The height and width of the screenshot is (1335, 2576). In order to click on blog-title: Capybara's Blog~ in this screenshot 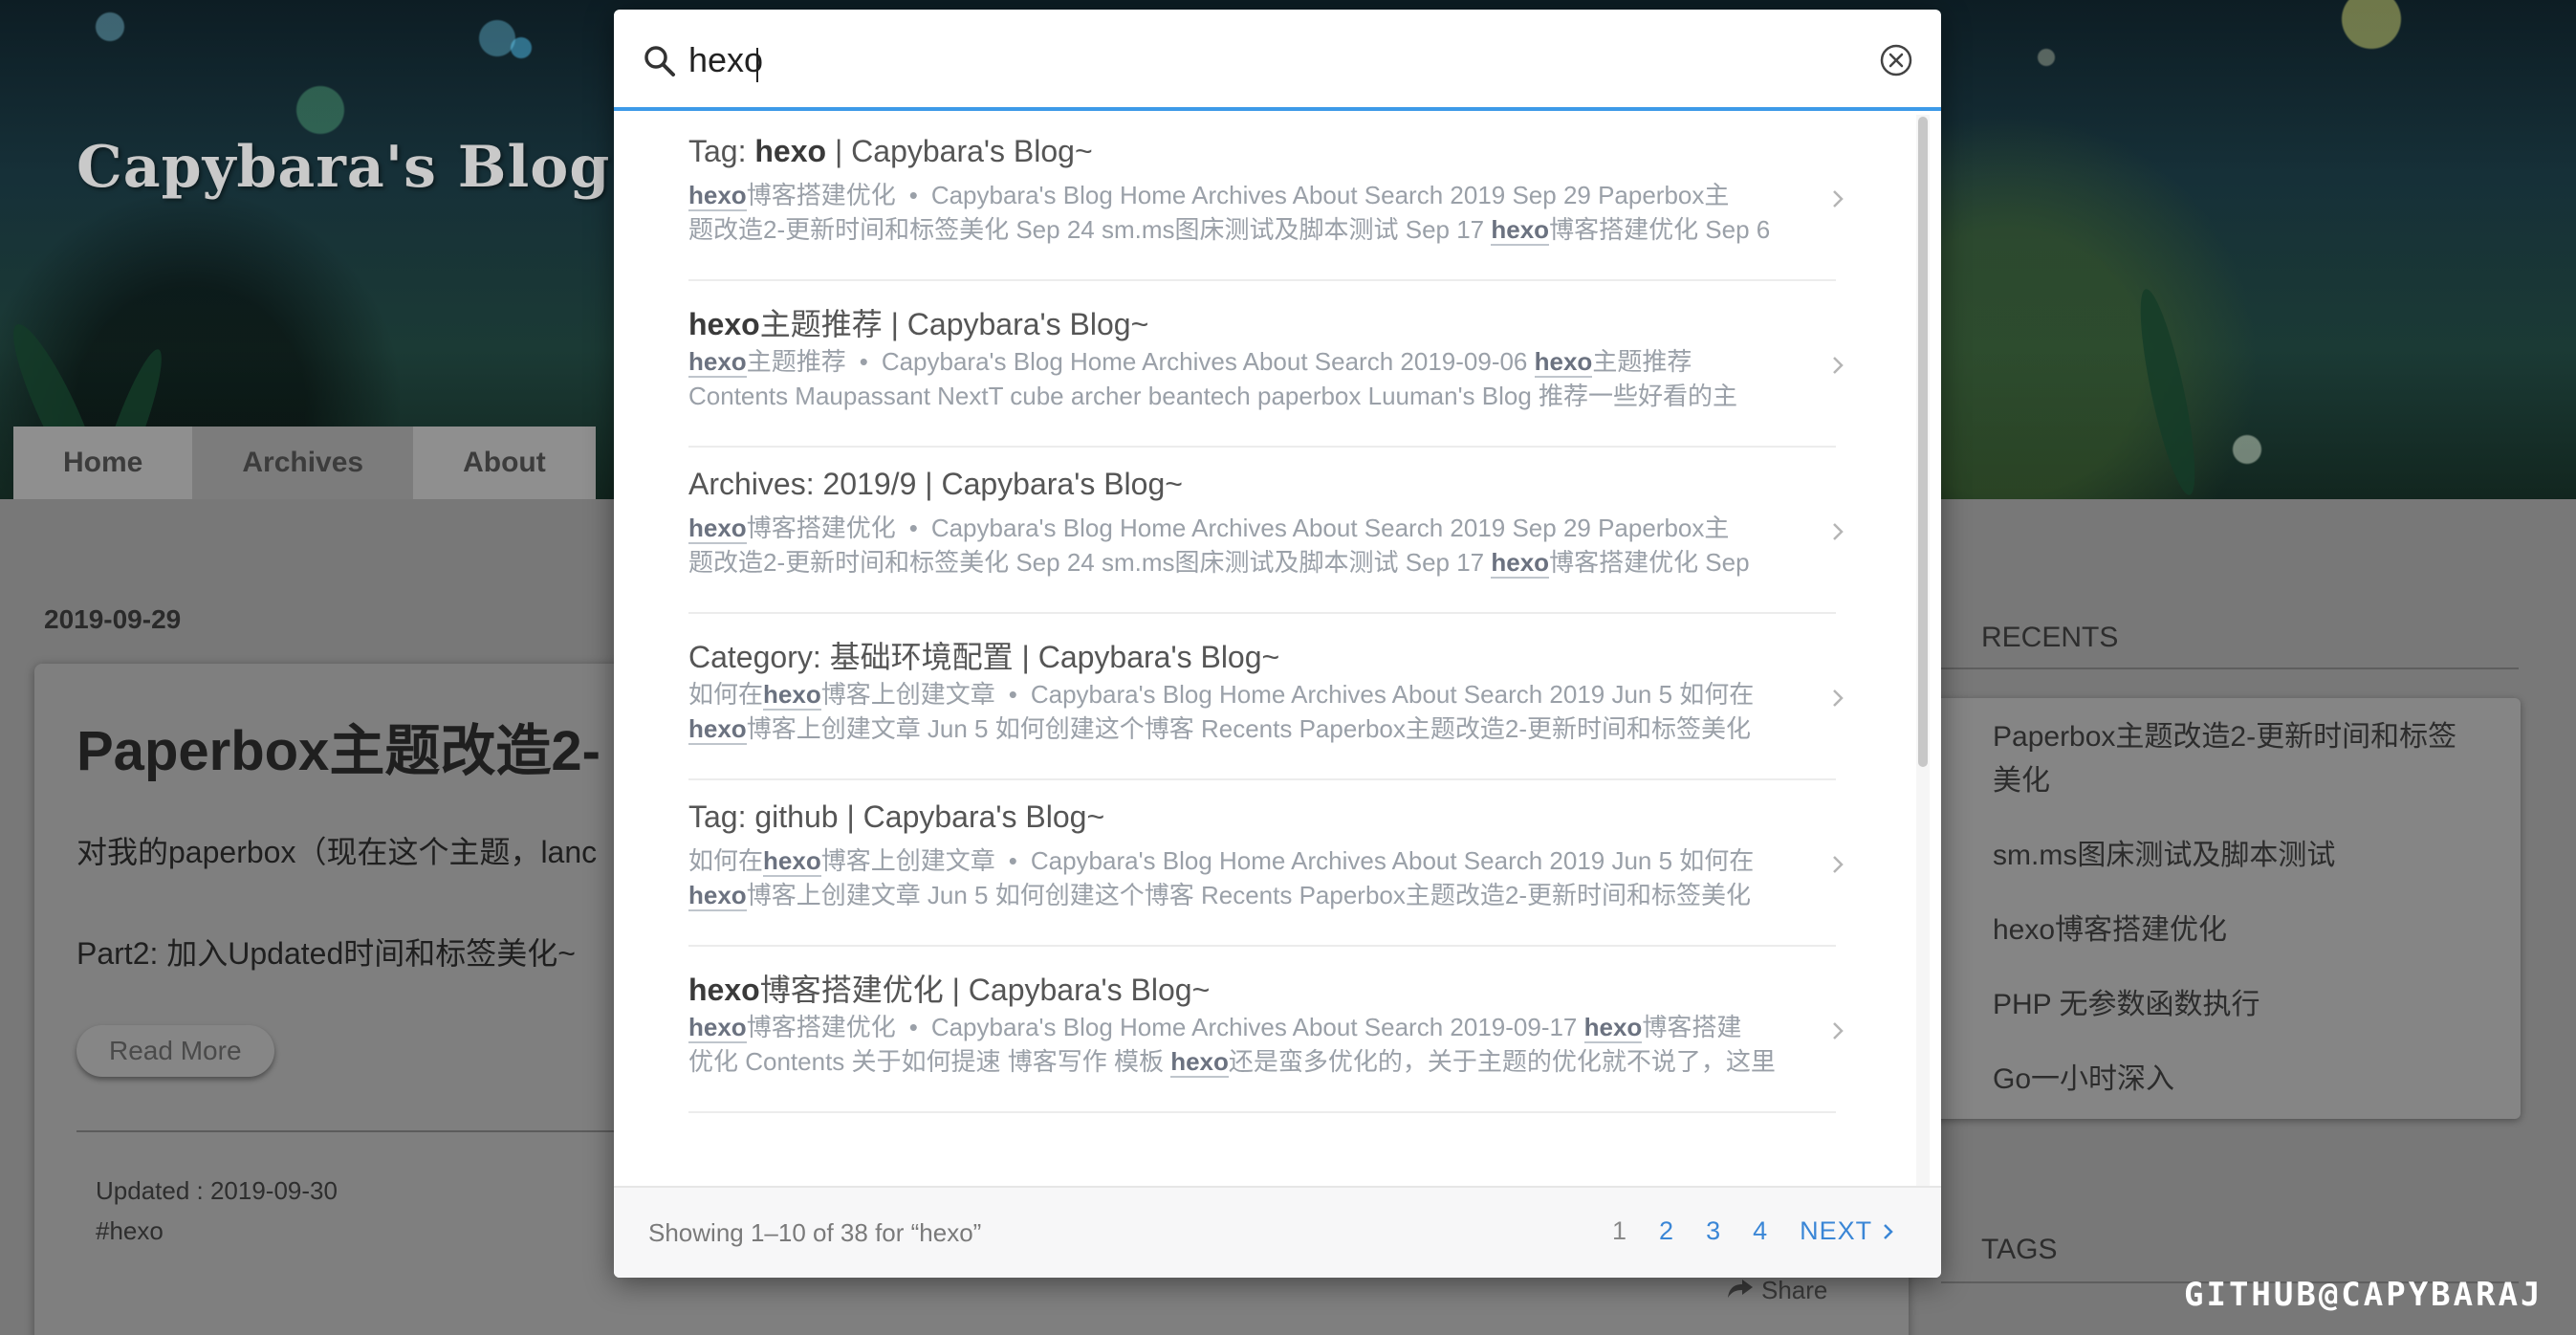, I will do `click(368, 168)`.